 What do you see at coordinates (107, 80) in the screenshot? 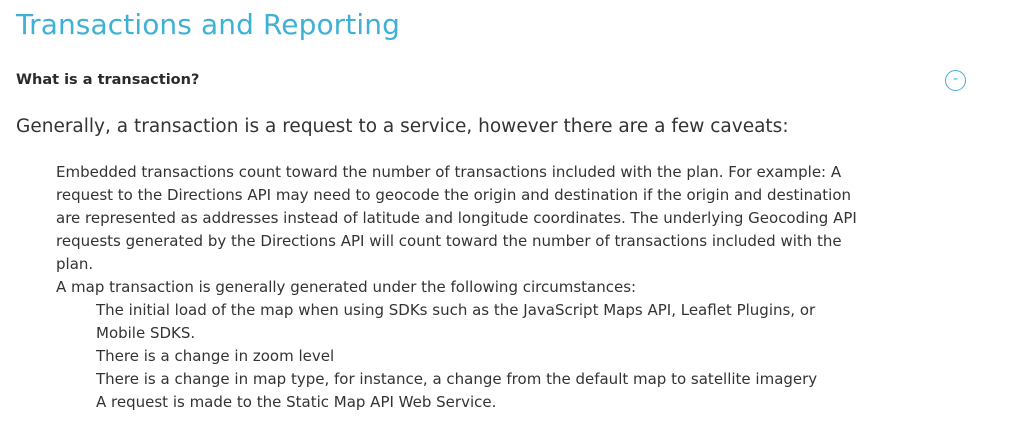
I see `faq-question-what-is-a-transaction: What is a transaction?` at bounding box center [107, 80].